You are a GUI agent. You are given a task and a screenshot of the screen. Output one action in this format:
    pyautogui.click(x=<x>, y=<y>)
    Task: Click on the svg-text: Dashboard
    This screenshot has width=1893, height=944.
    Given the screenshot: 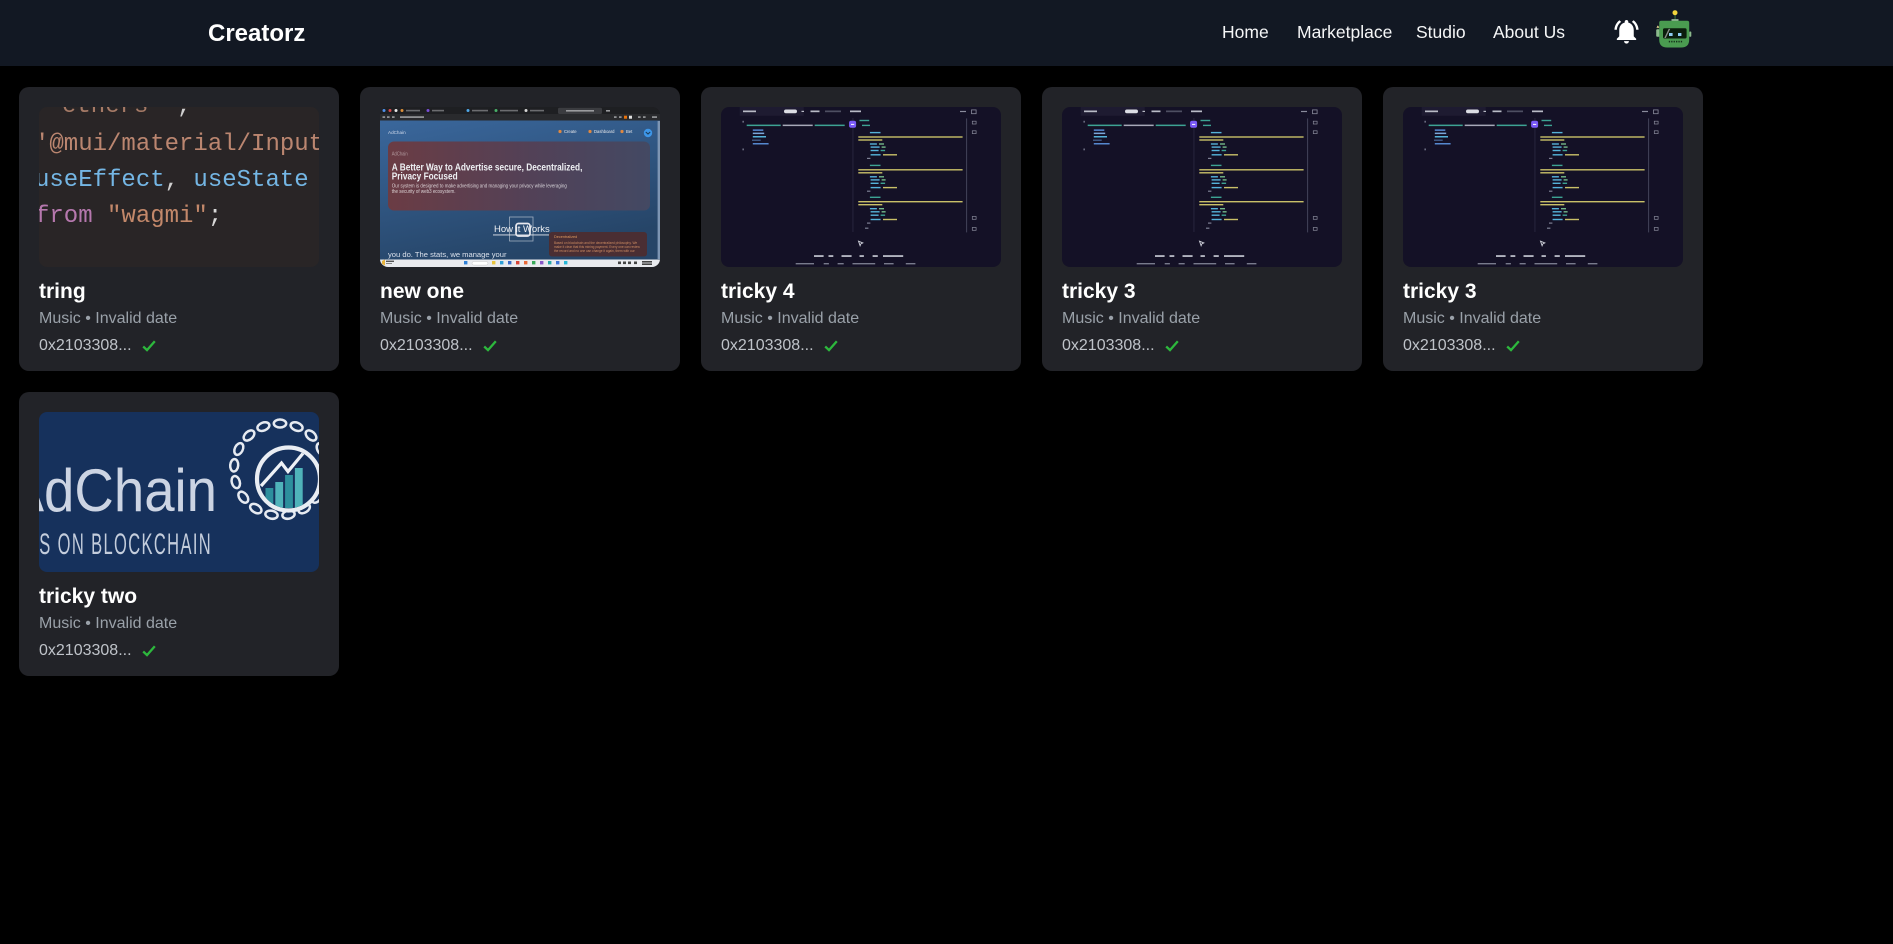 What is the action you would take?
    pyautogui.click(x=604, y=131)
    